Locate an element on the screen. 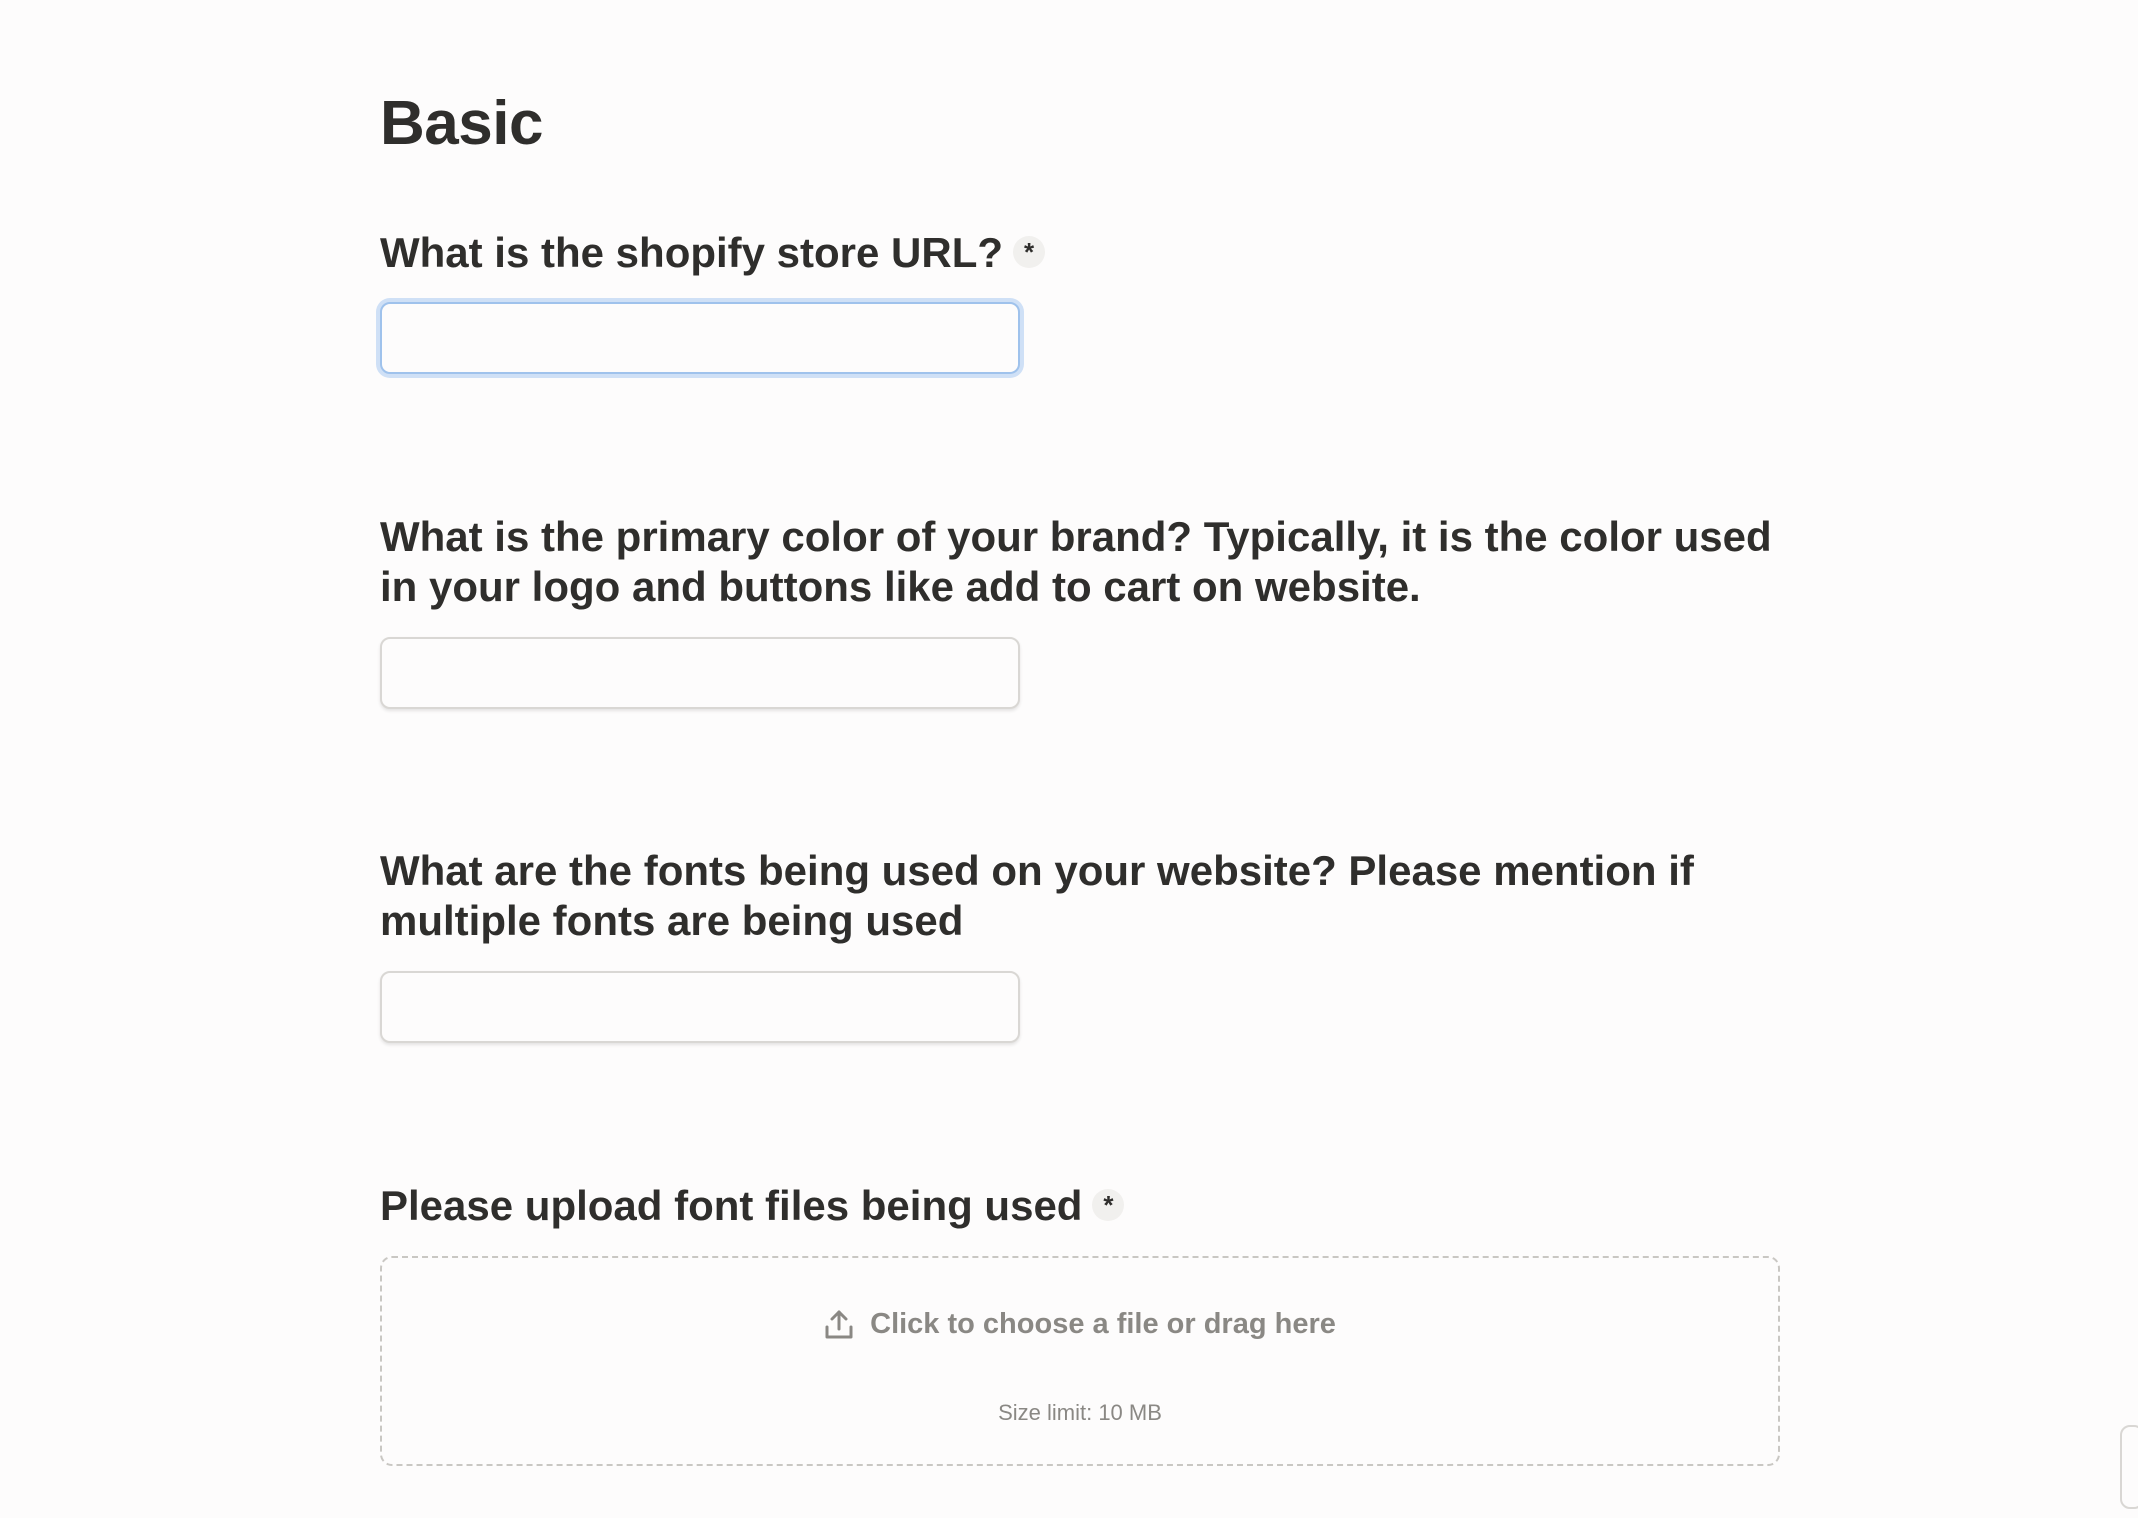  primary-color-input is located at coordinates (700, 673).